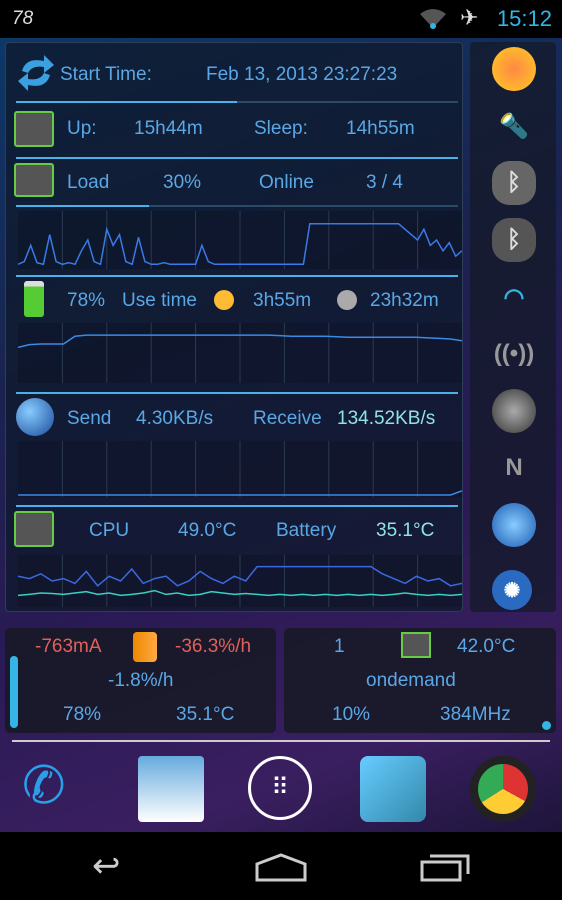  I want to click on battery-temp-label: Battery, so click(306, 530).